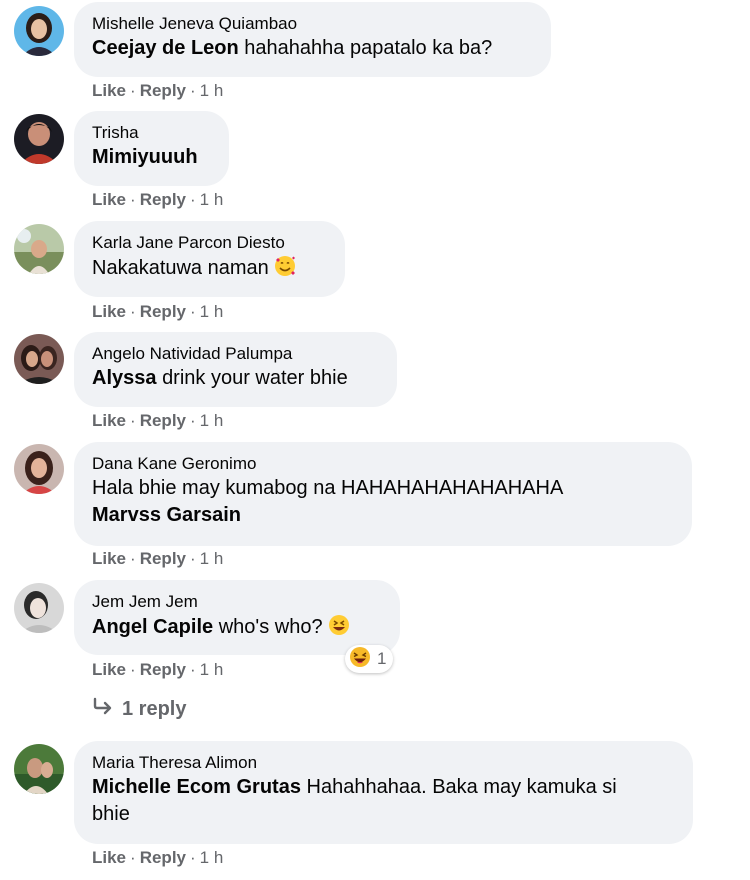 This screenshot has height=880, width=750. I want to click on mention: Ceejay de Leon, so click(165, 48).